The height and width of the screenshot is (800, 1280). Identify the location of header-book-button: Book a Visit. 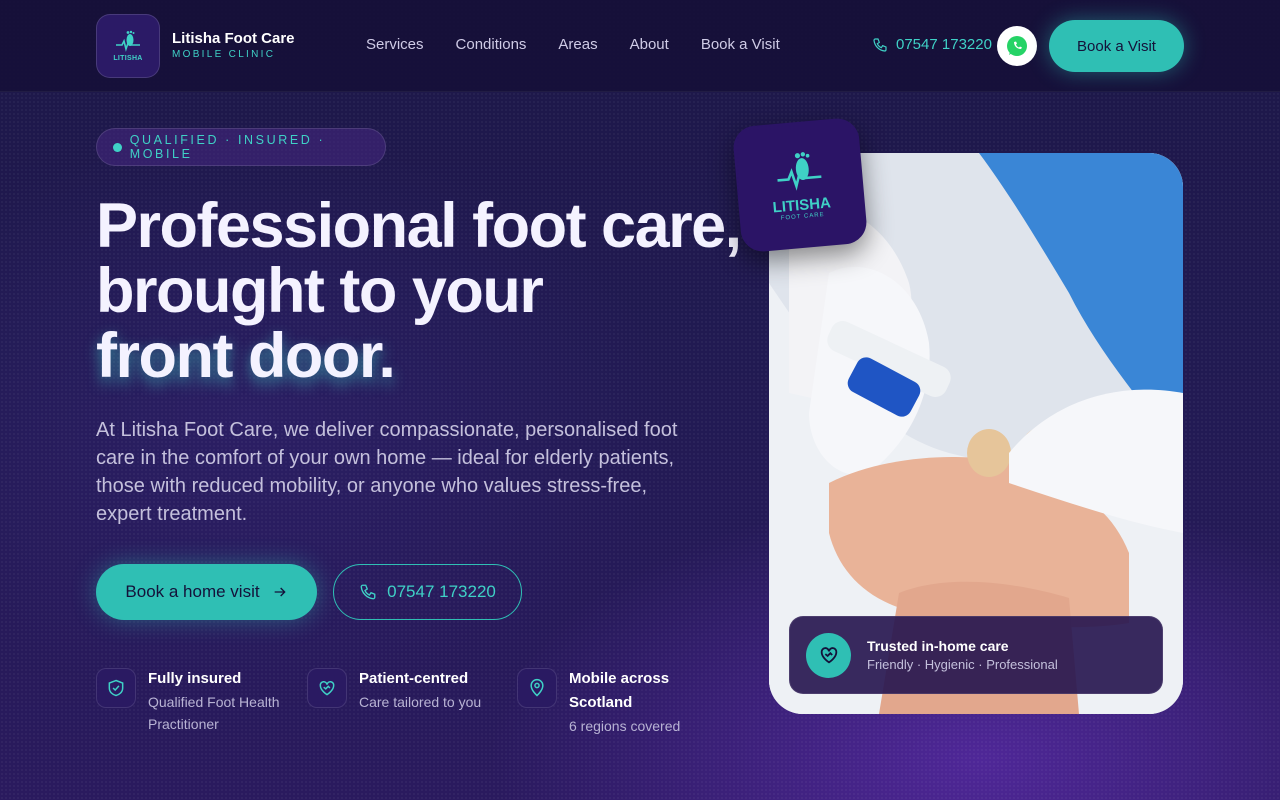
(1116, 46).